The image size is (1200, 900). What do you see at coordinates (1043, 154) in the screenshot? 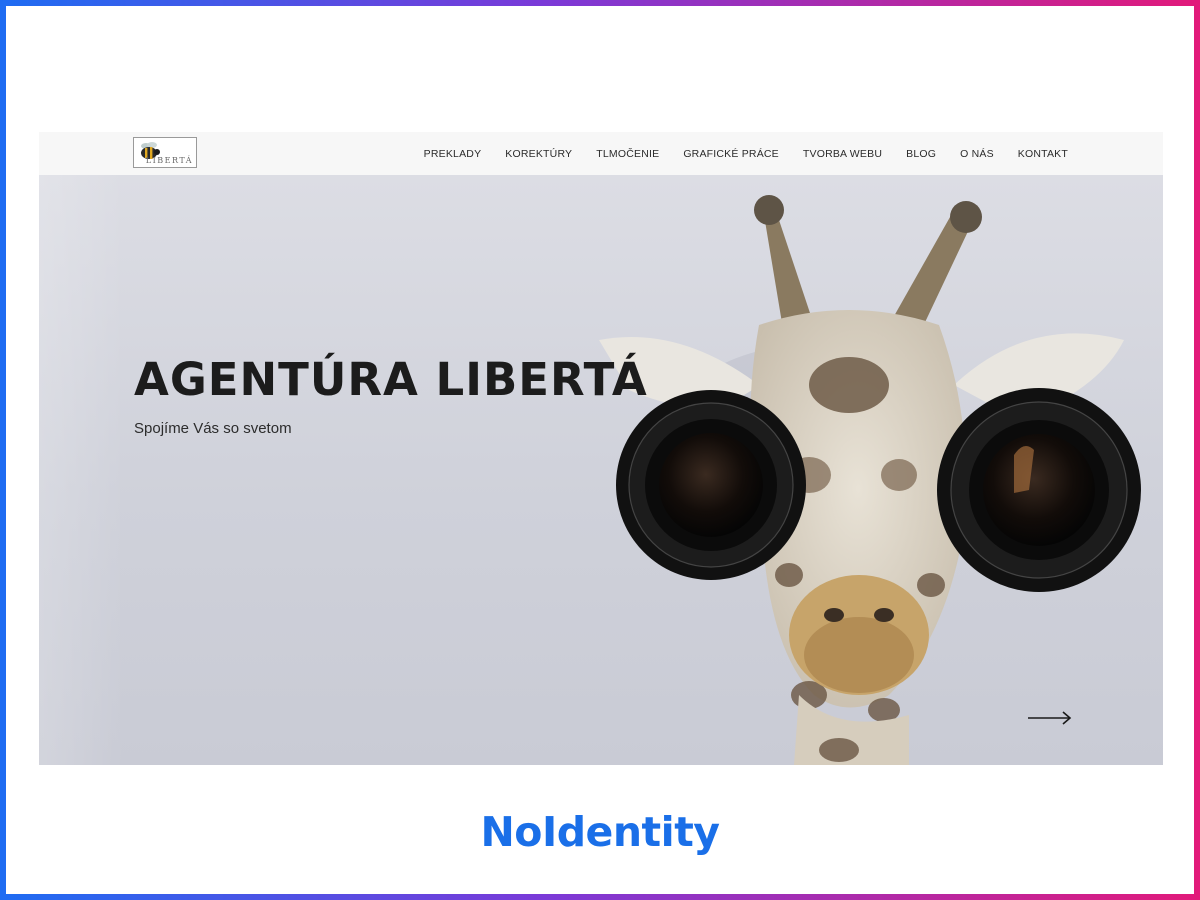
I see `nav-item-kontakt: KONTAKT` at bounding box center [1043, 154].